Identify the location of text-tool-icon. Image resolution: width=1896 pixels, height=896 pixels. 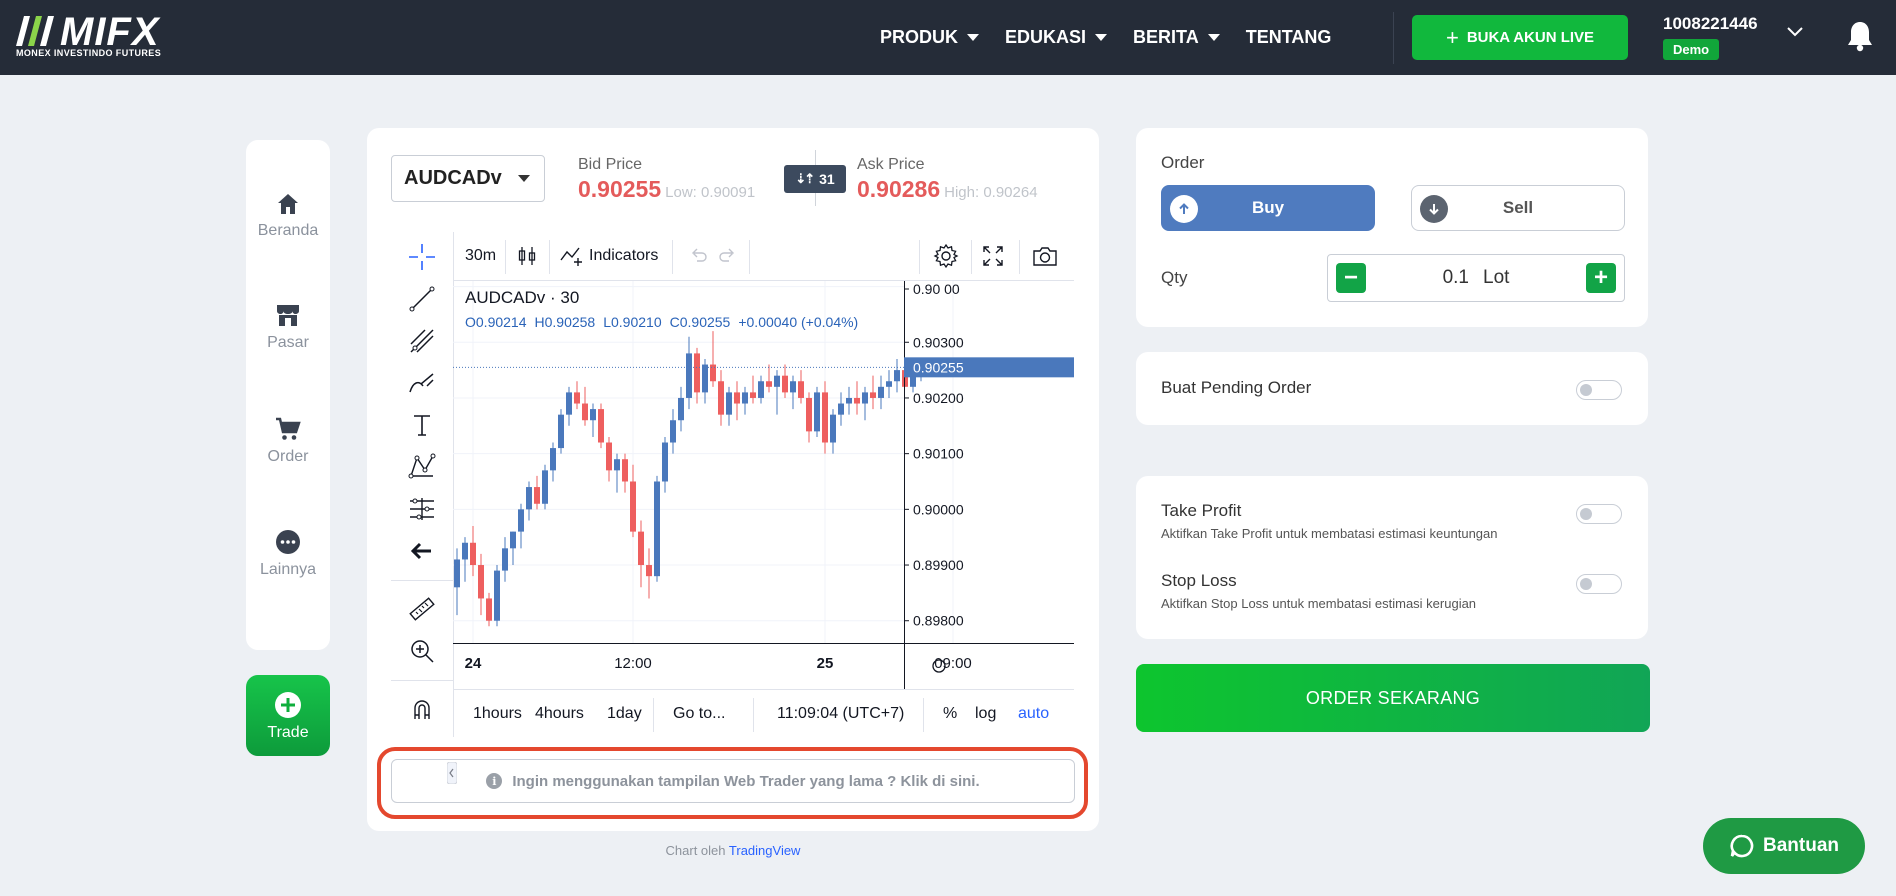
(422, 425).